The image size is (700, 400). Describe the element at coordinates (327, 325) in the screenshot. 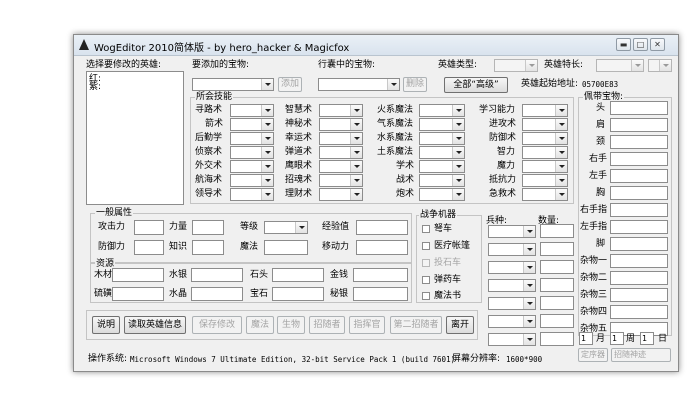

I see `hire-button: 招随者` at that location.